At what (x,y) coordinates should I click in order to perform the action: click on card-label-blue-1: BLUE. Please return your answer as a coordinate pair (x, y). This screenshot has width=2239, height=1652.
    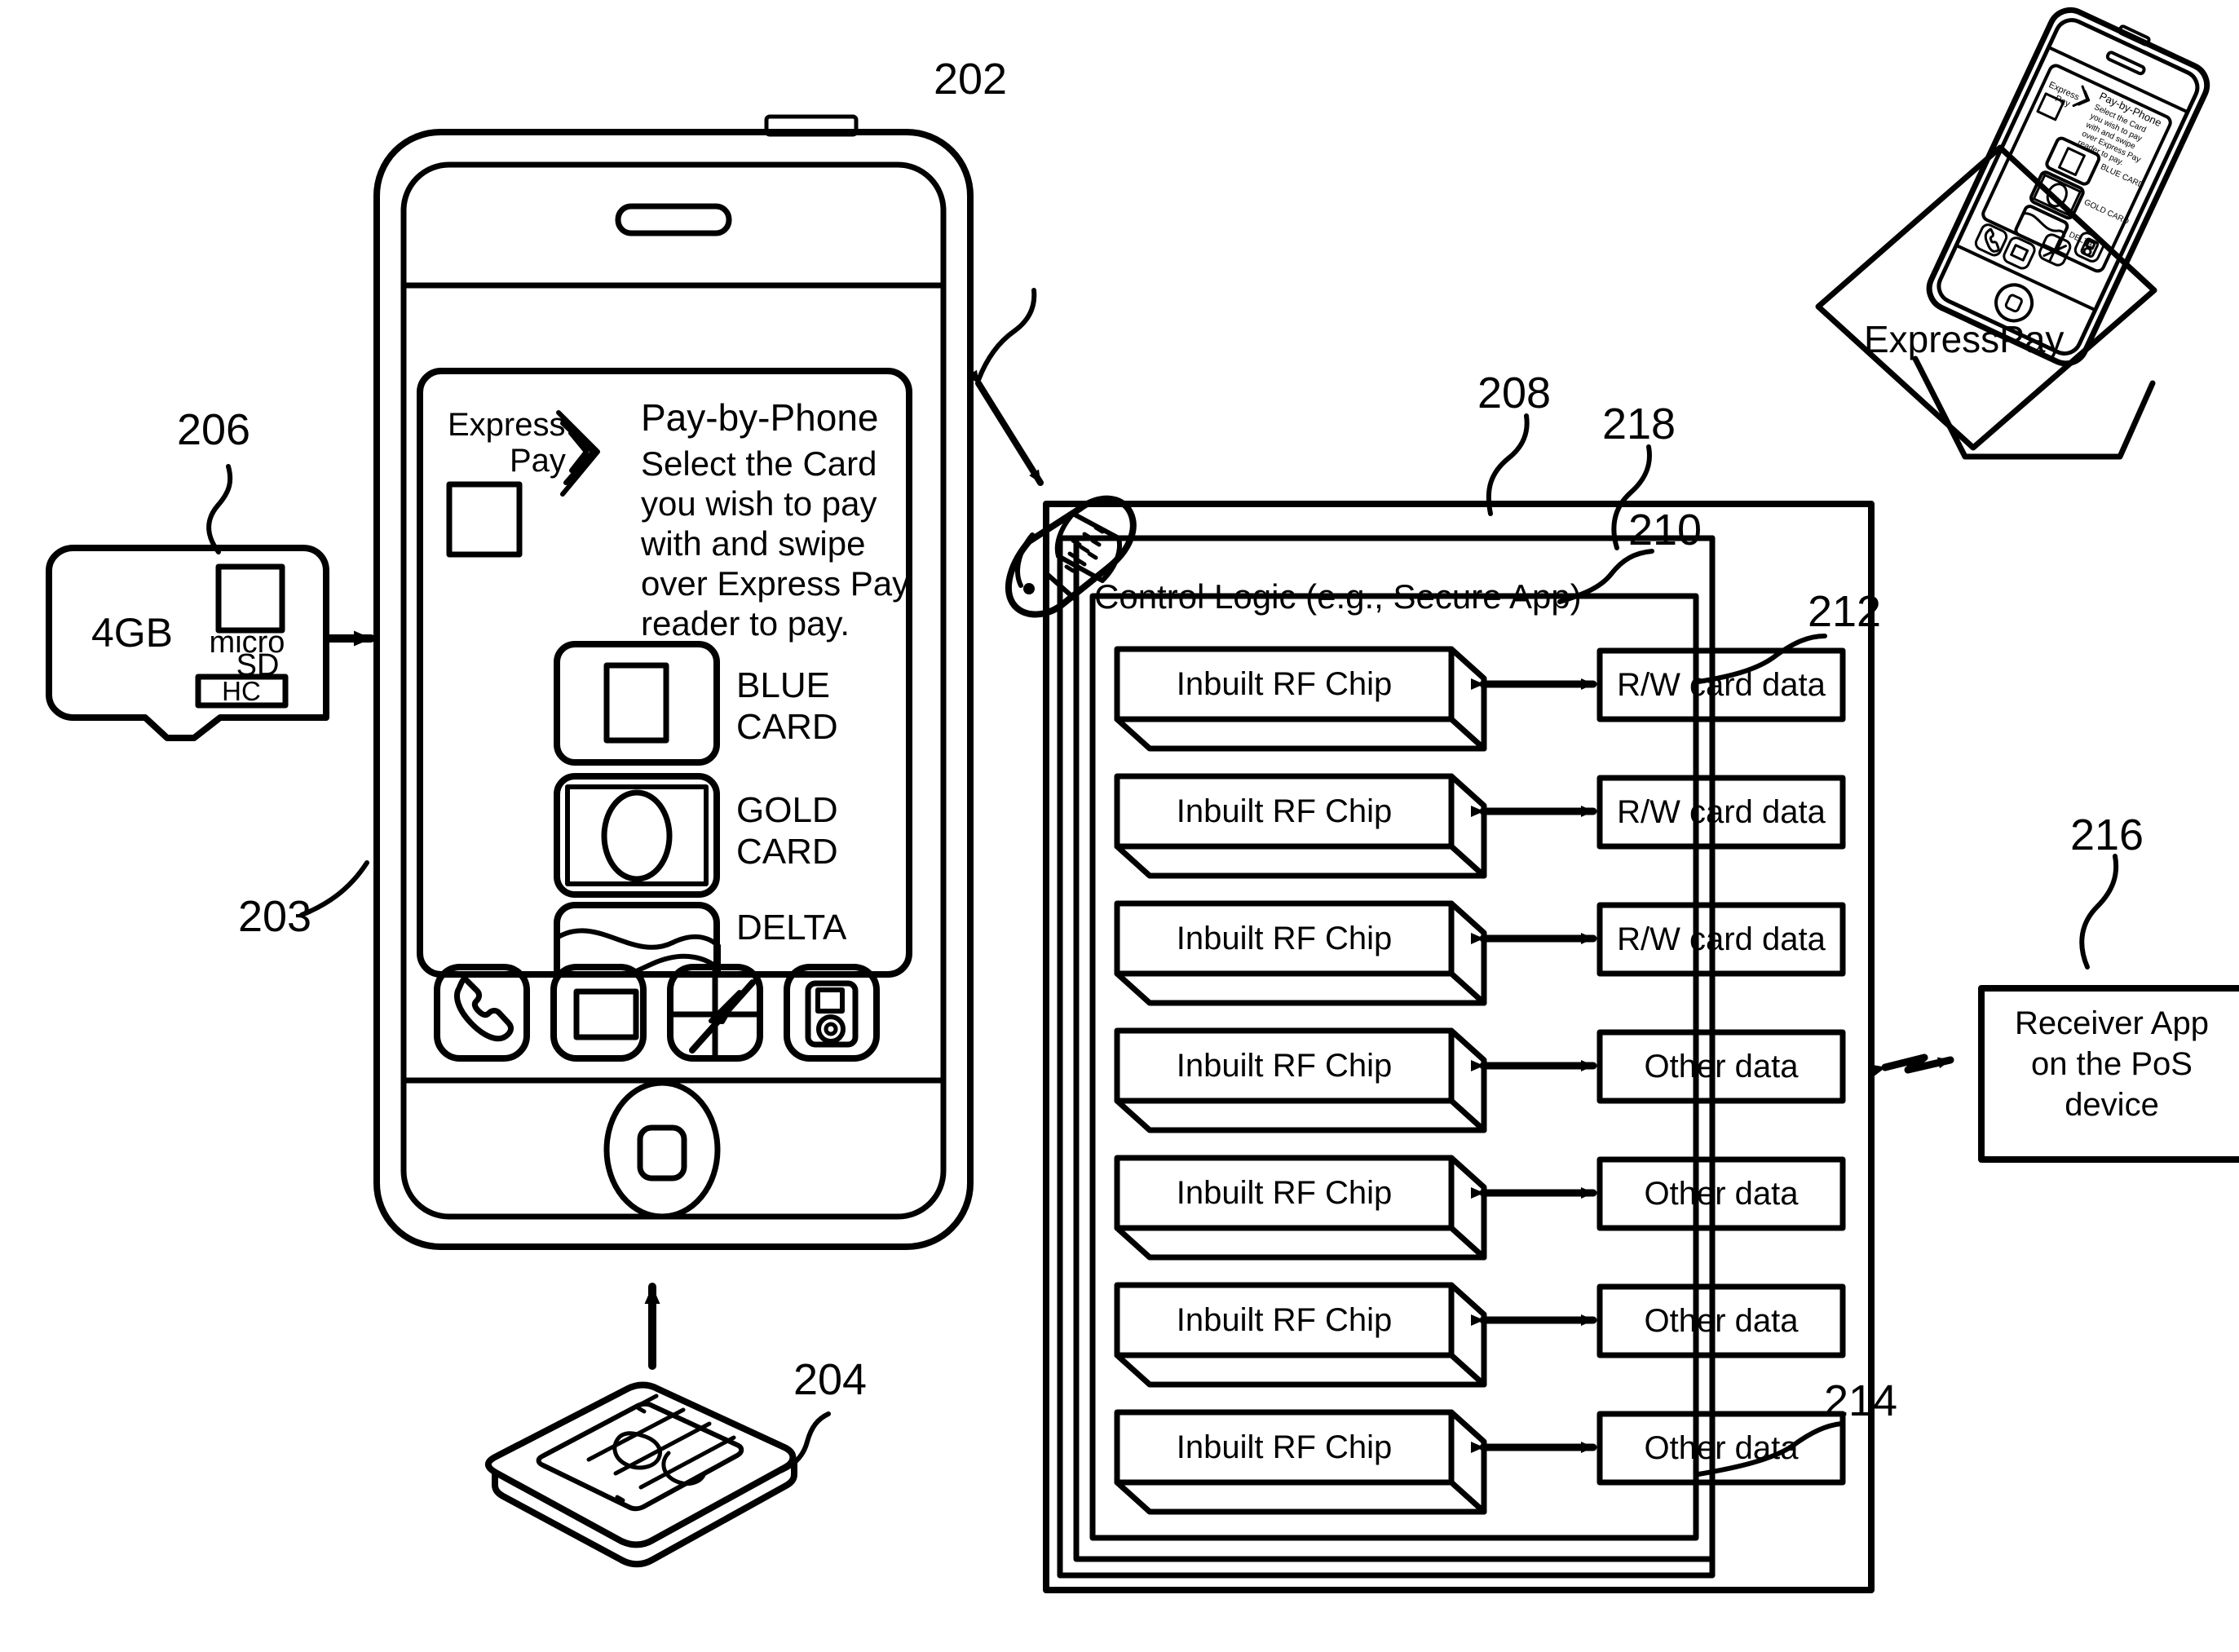
    Looking at the image, I should click on (783, 685).